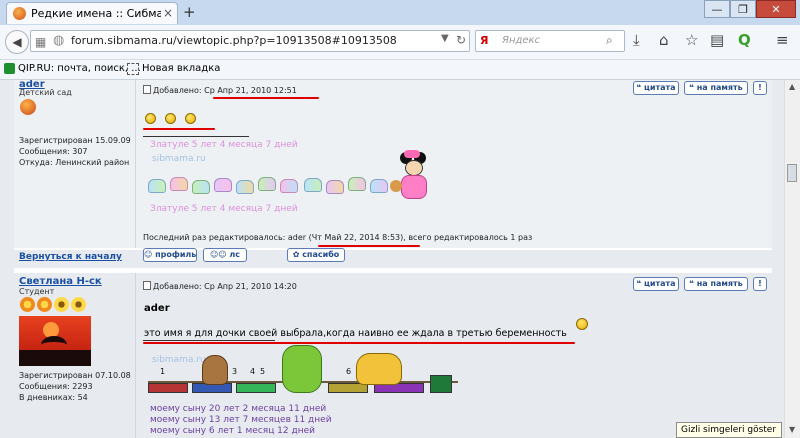 This screenshot has height=438, width=800. Describe the element at coordinates (266, 98) in the screenshot. I see `date-underline` at that location.